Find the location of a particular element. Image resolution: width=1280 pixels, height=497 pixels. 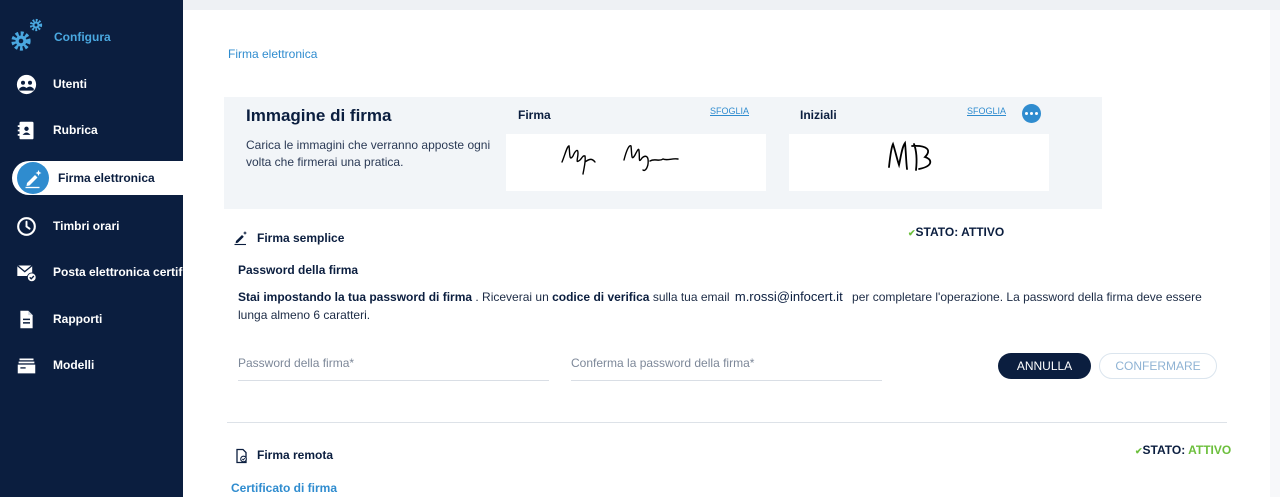

sidebar-item-label: Firma elettronica is located at coordinates (106, 178).